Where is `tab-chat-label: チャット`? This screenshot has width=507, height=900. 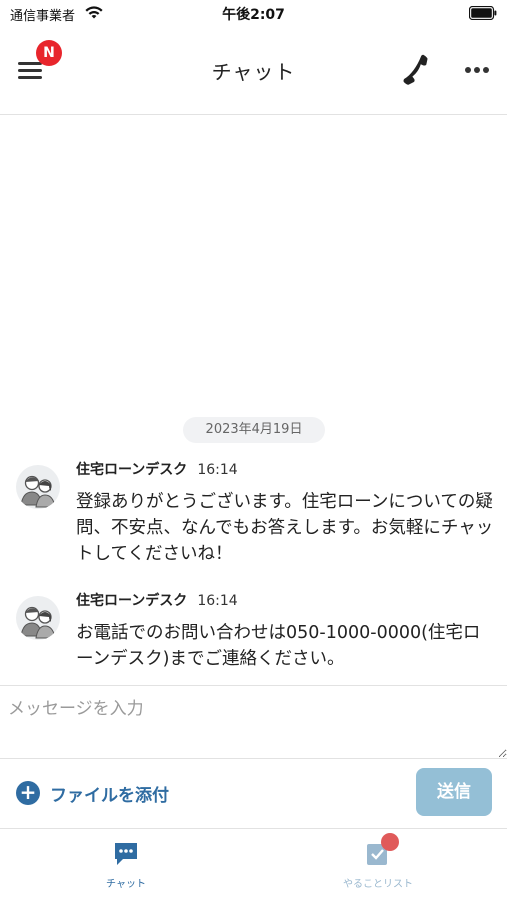
tab-chat-label: チャット is located at coordinates (126, 884).